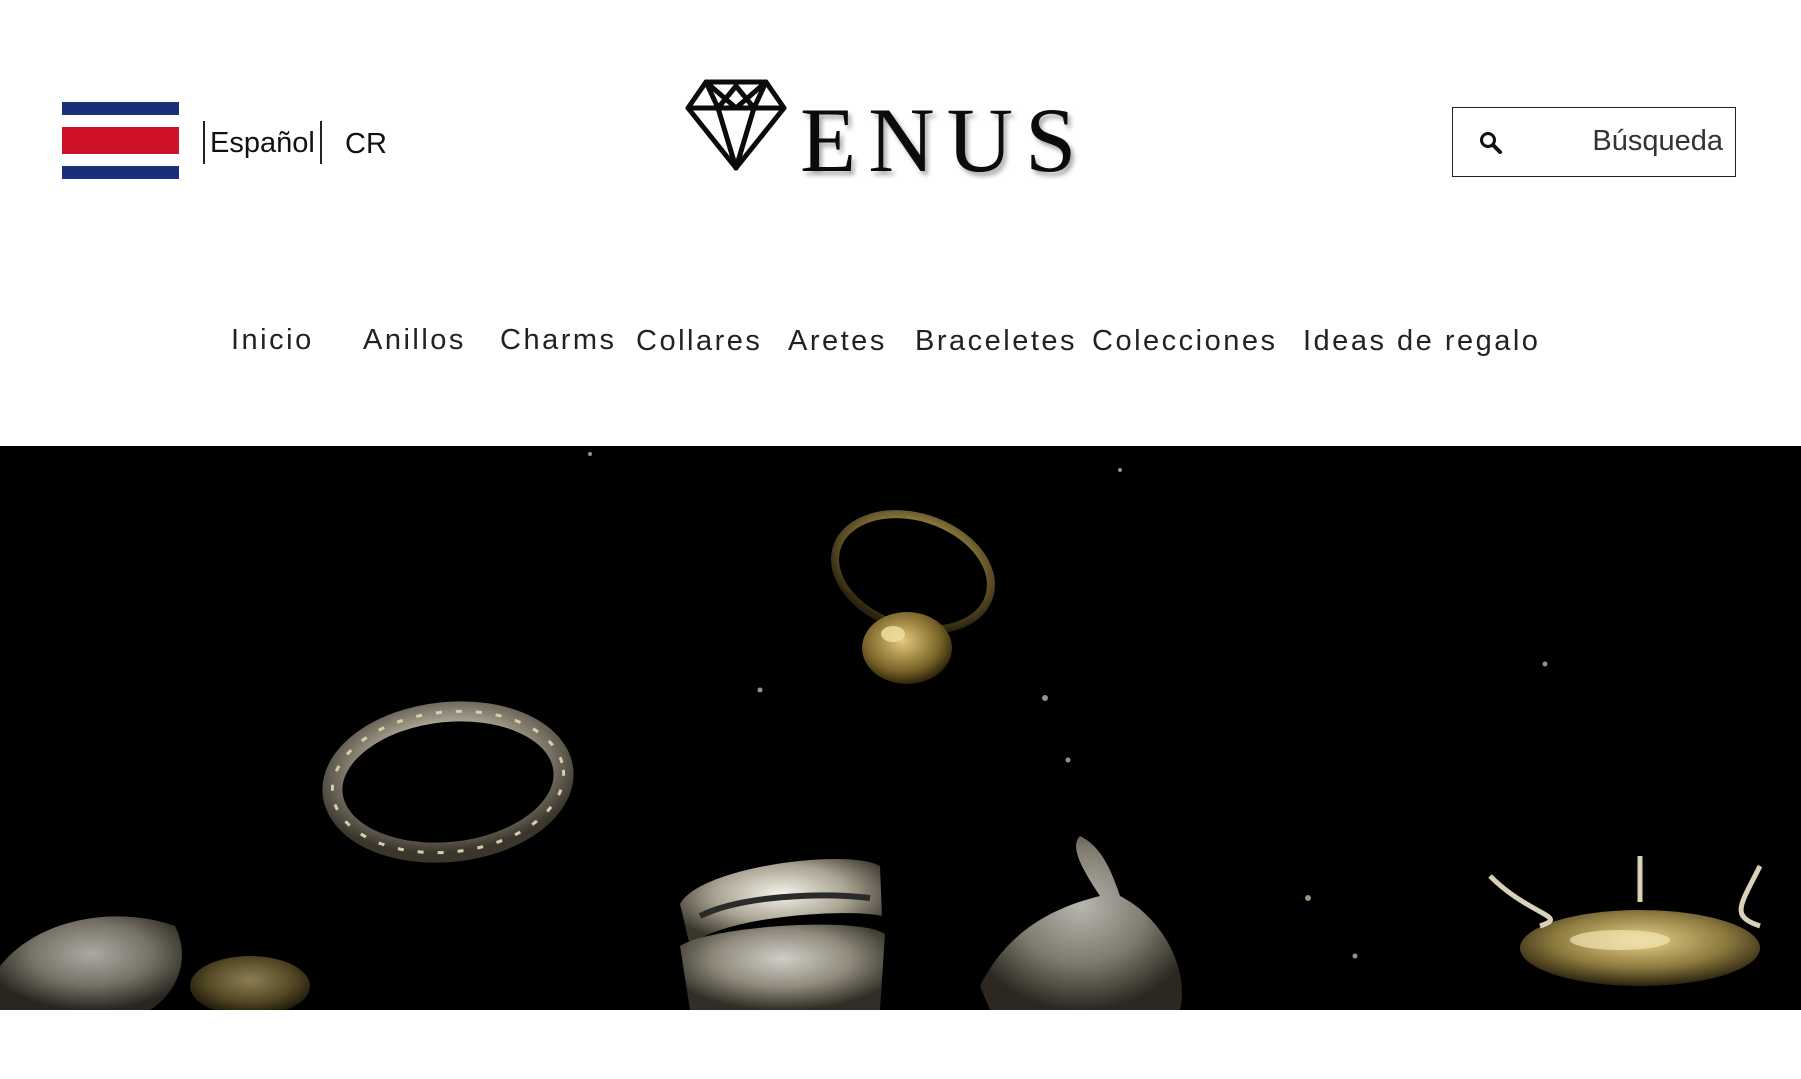 This screenshot has width=1801, height=1079. Describe the element at coordinates (1491, 143) in the screenshot. I see `search-icon` at that location.